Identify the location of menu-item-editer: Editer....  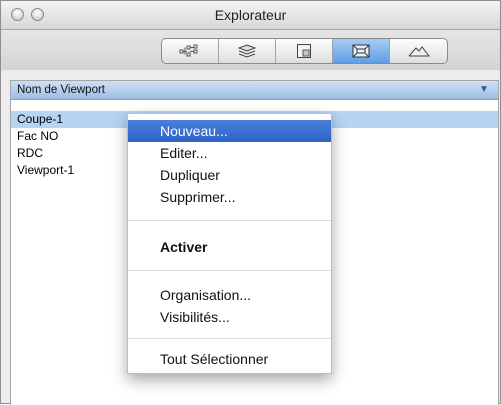
(229, 153).